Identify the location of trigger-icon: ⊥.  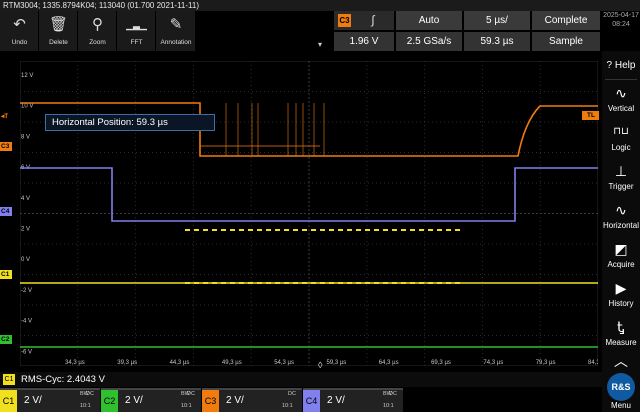
(621, 171).